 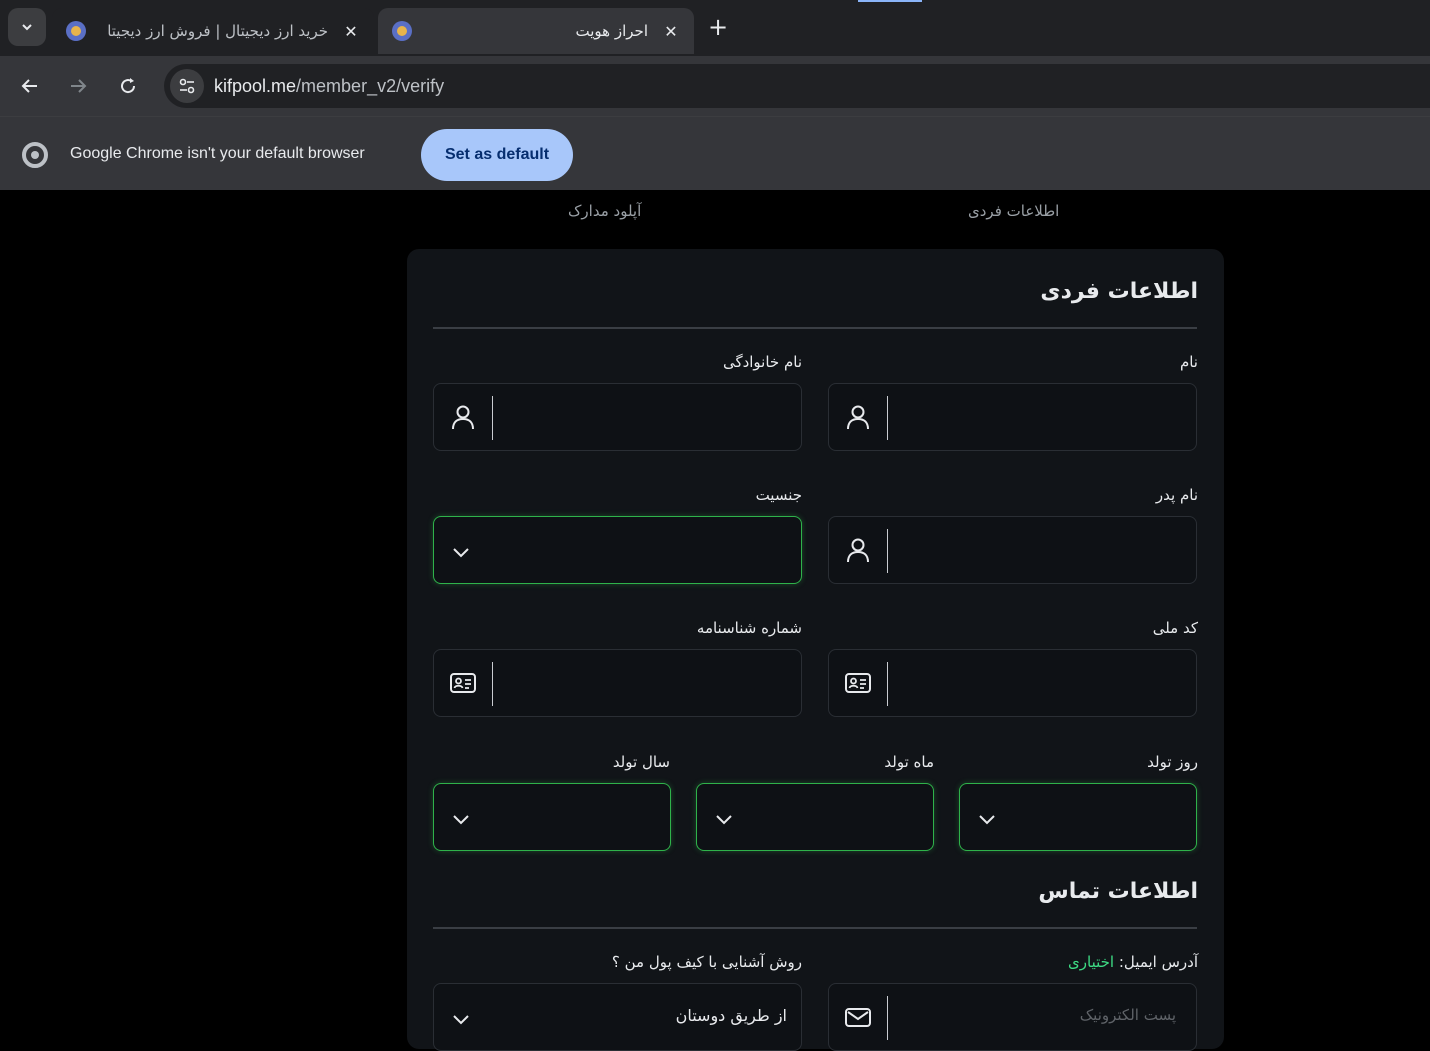 I want to click on optional-badge: اختیاری, so click(x=1091, y=962).